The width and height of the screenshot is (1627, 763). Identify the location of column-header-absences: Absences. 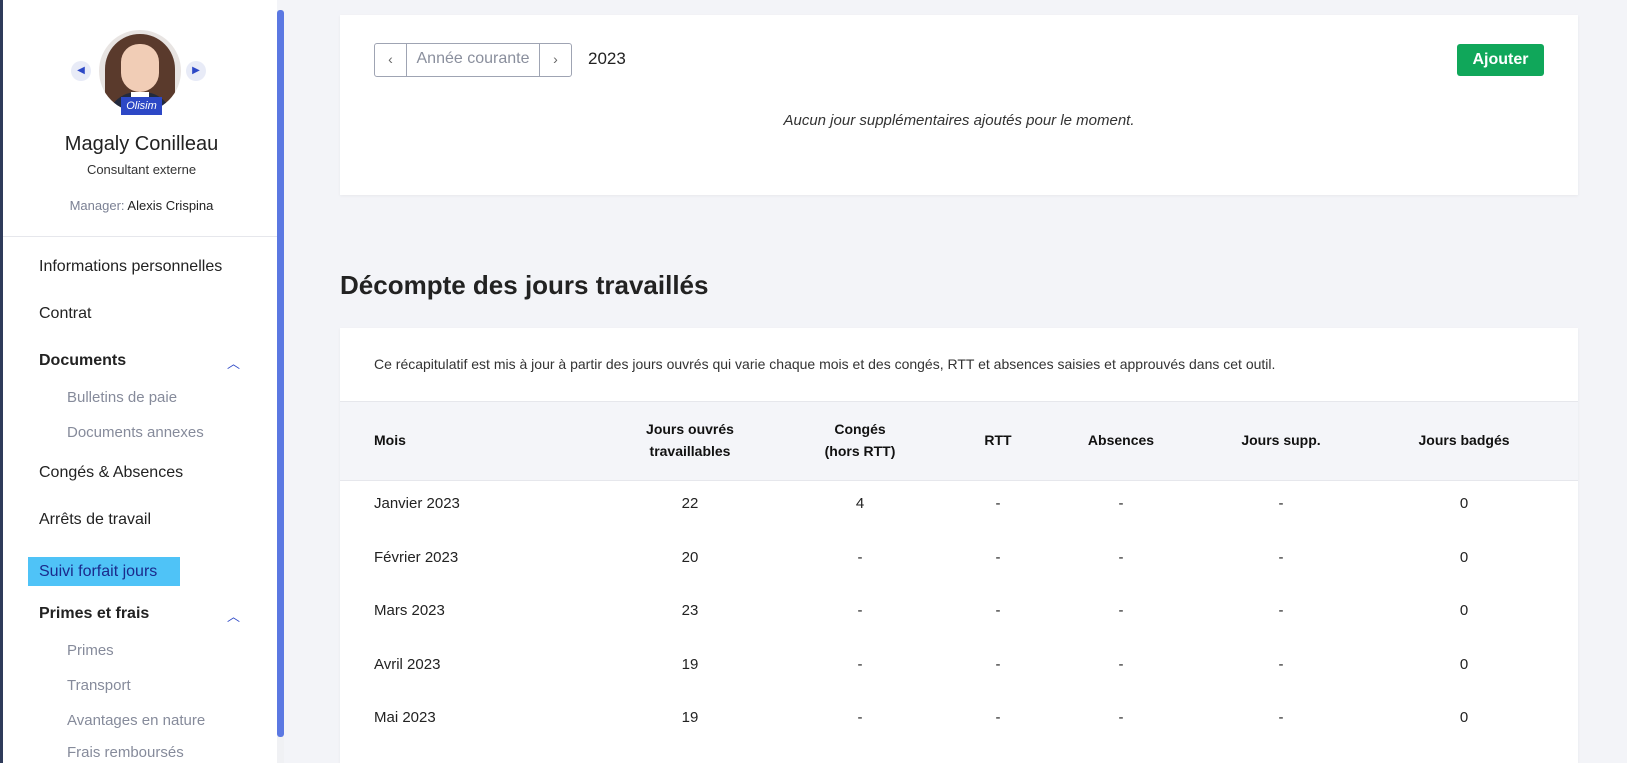
(1121, 440).